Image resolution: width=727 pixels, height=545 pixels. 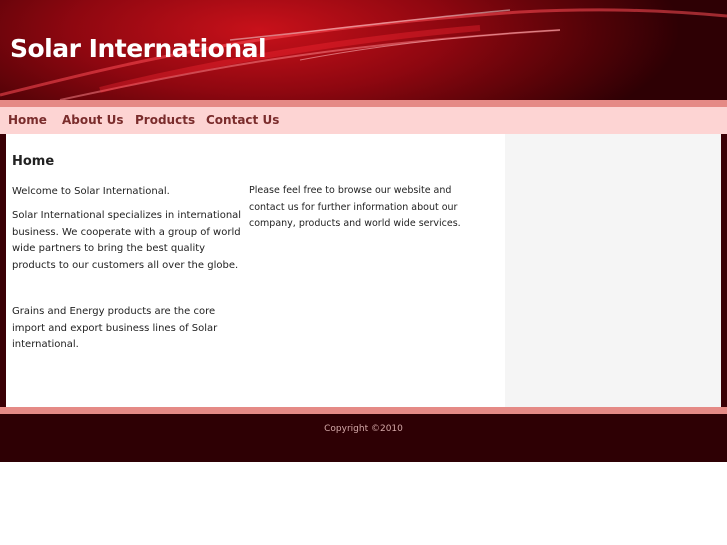 I want to click on main-nav: Home About Us Products Contact Us, so click(x=363, y=120).